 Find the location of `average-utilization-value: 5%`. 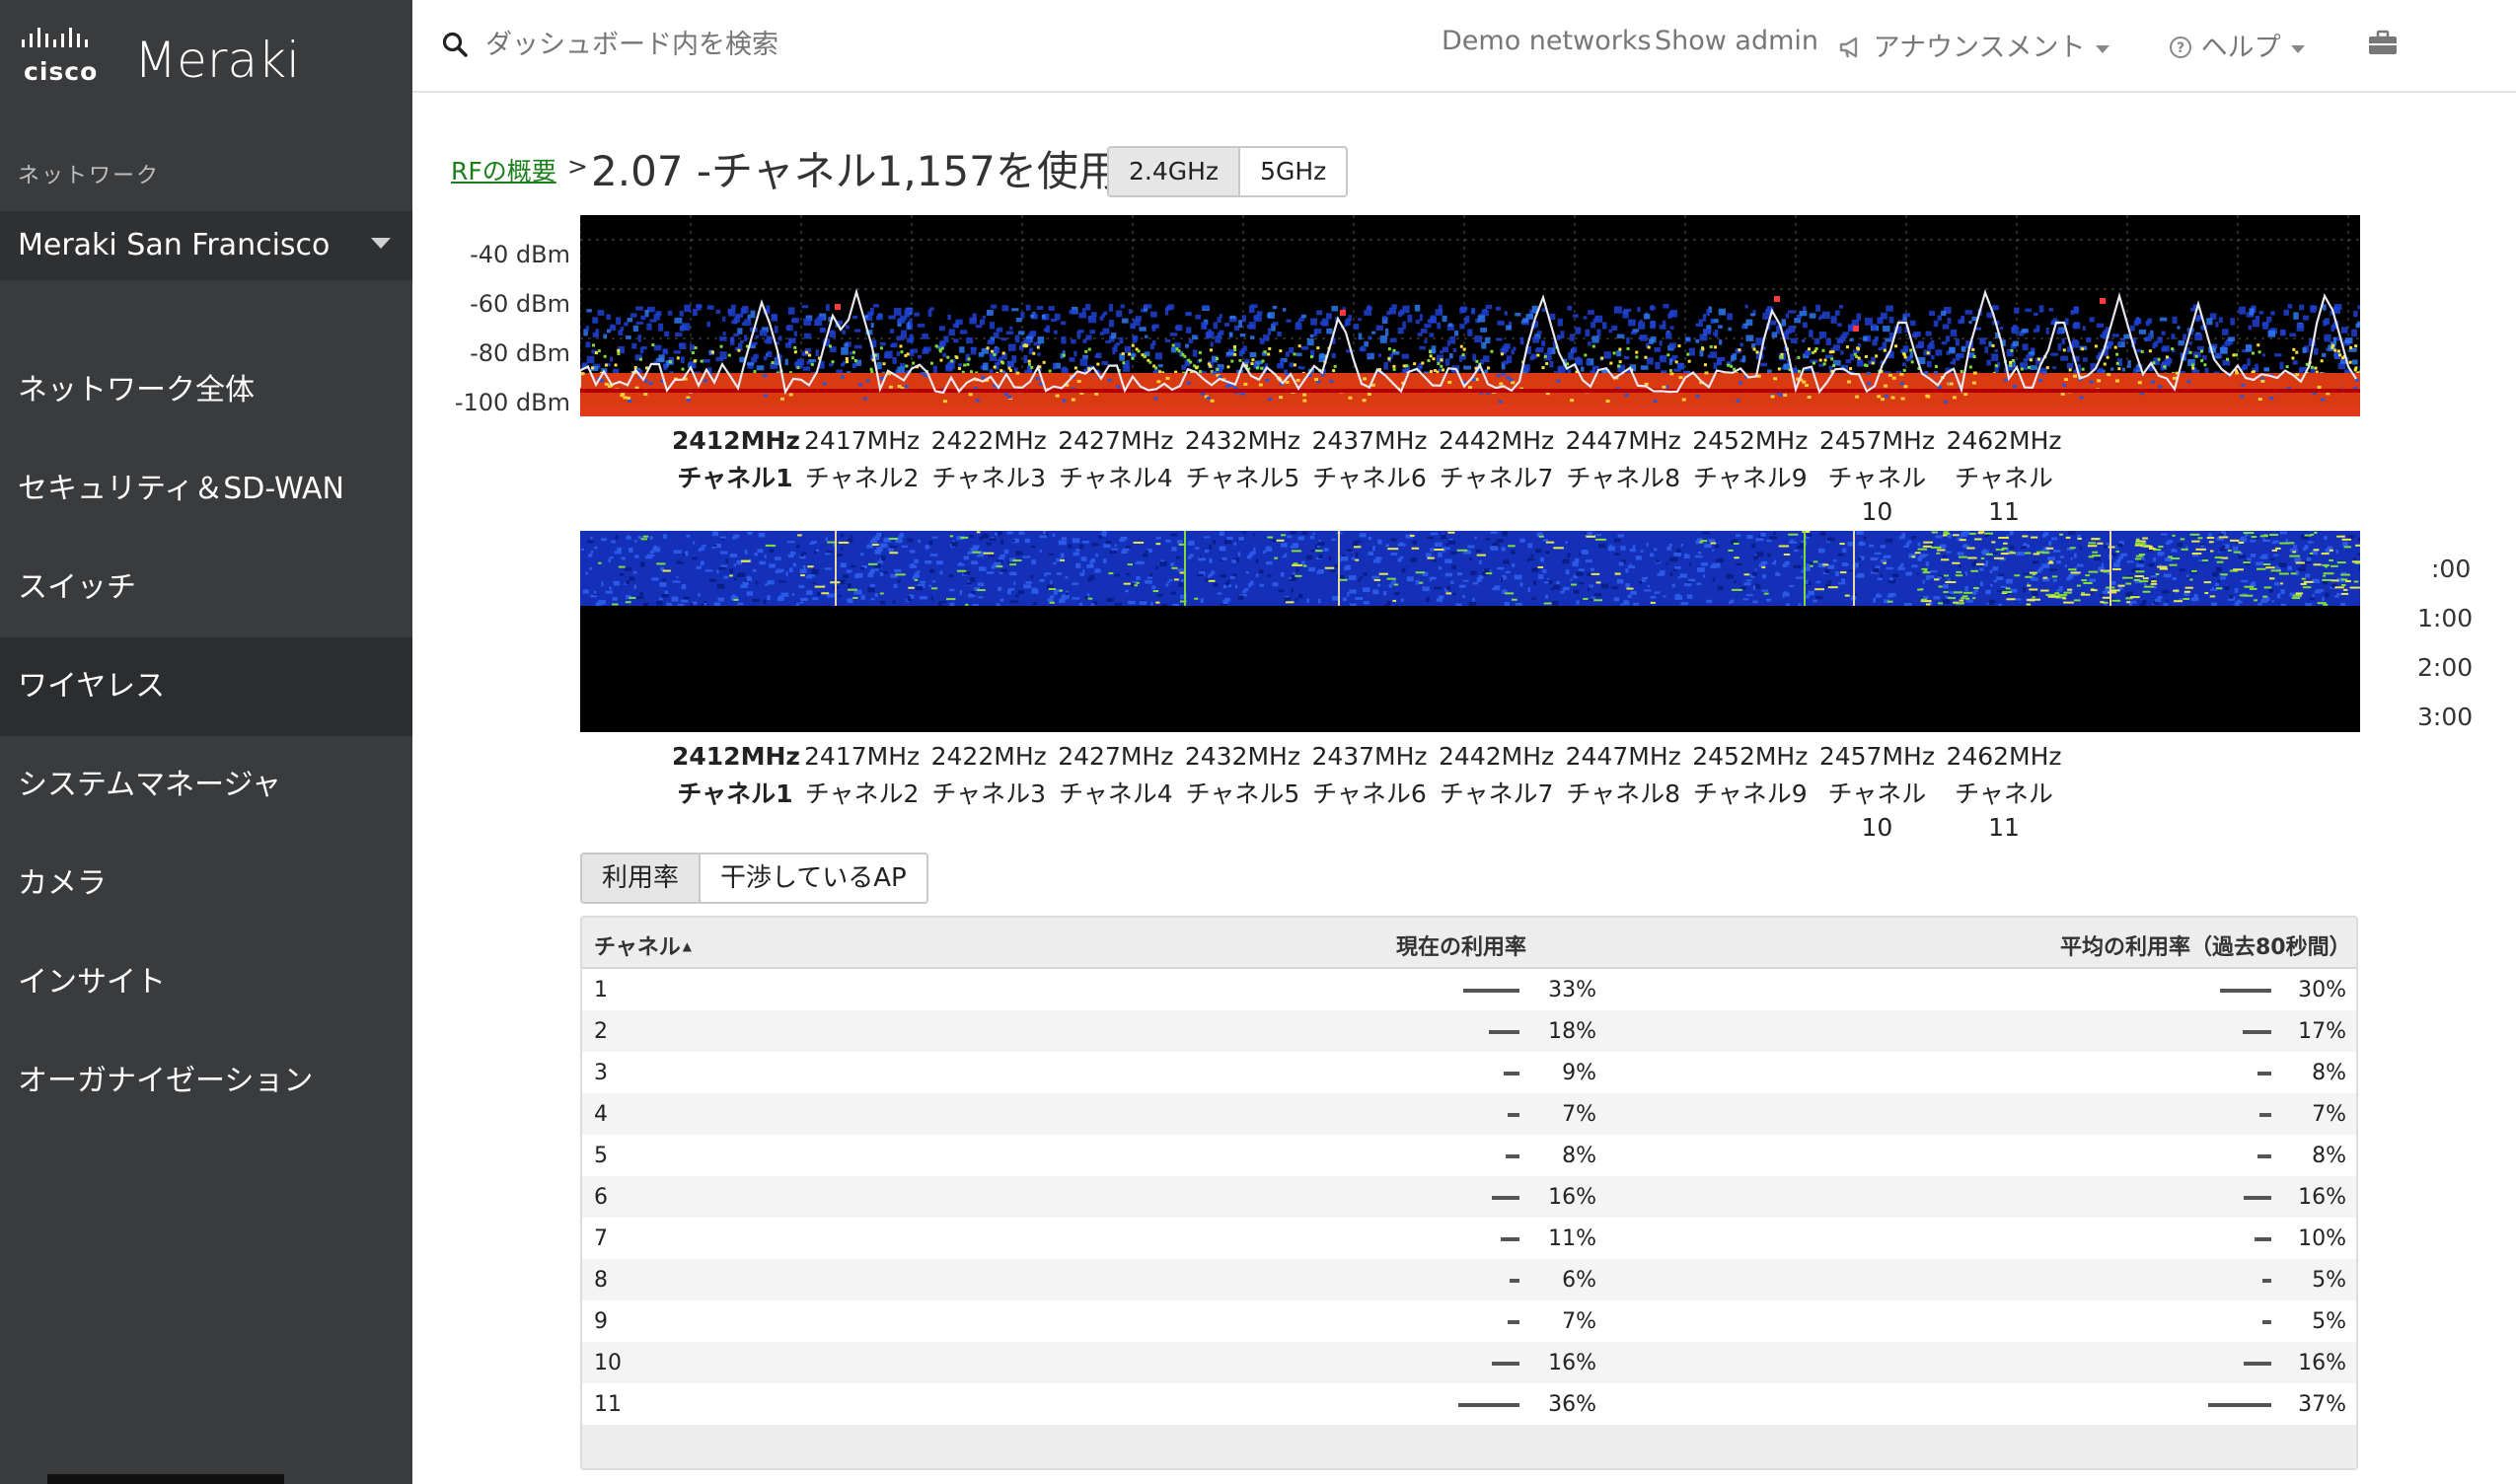

average-utilization-value: 5% is located at coordinates (2329, 1280).